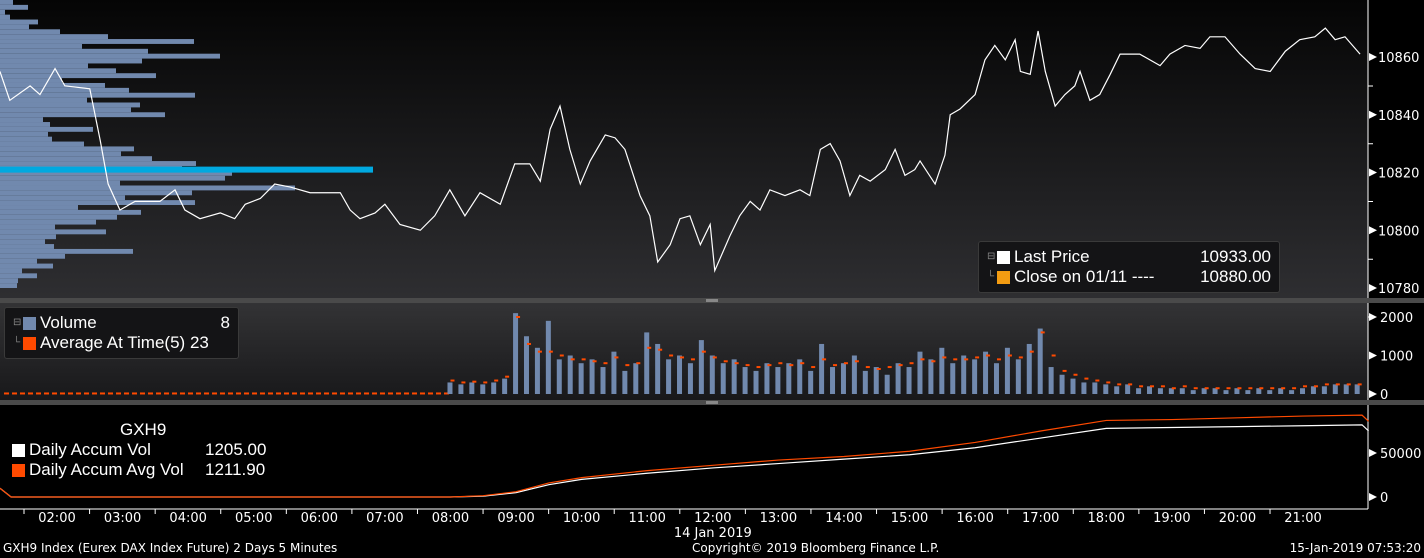 The height and width of the screenshot is (558, 1424). What do you see at coordinates (1398, 58) in the screenshot?
I see `price-tick-label: 10860` at bounding box center [1398, 58].